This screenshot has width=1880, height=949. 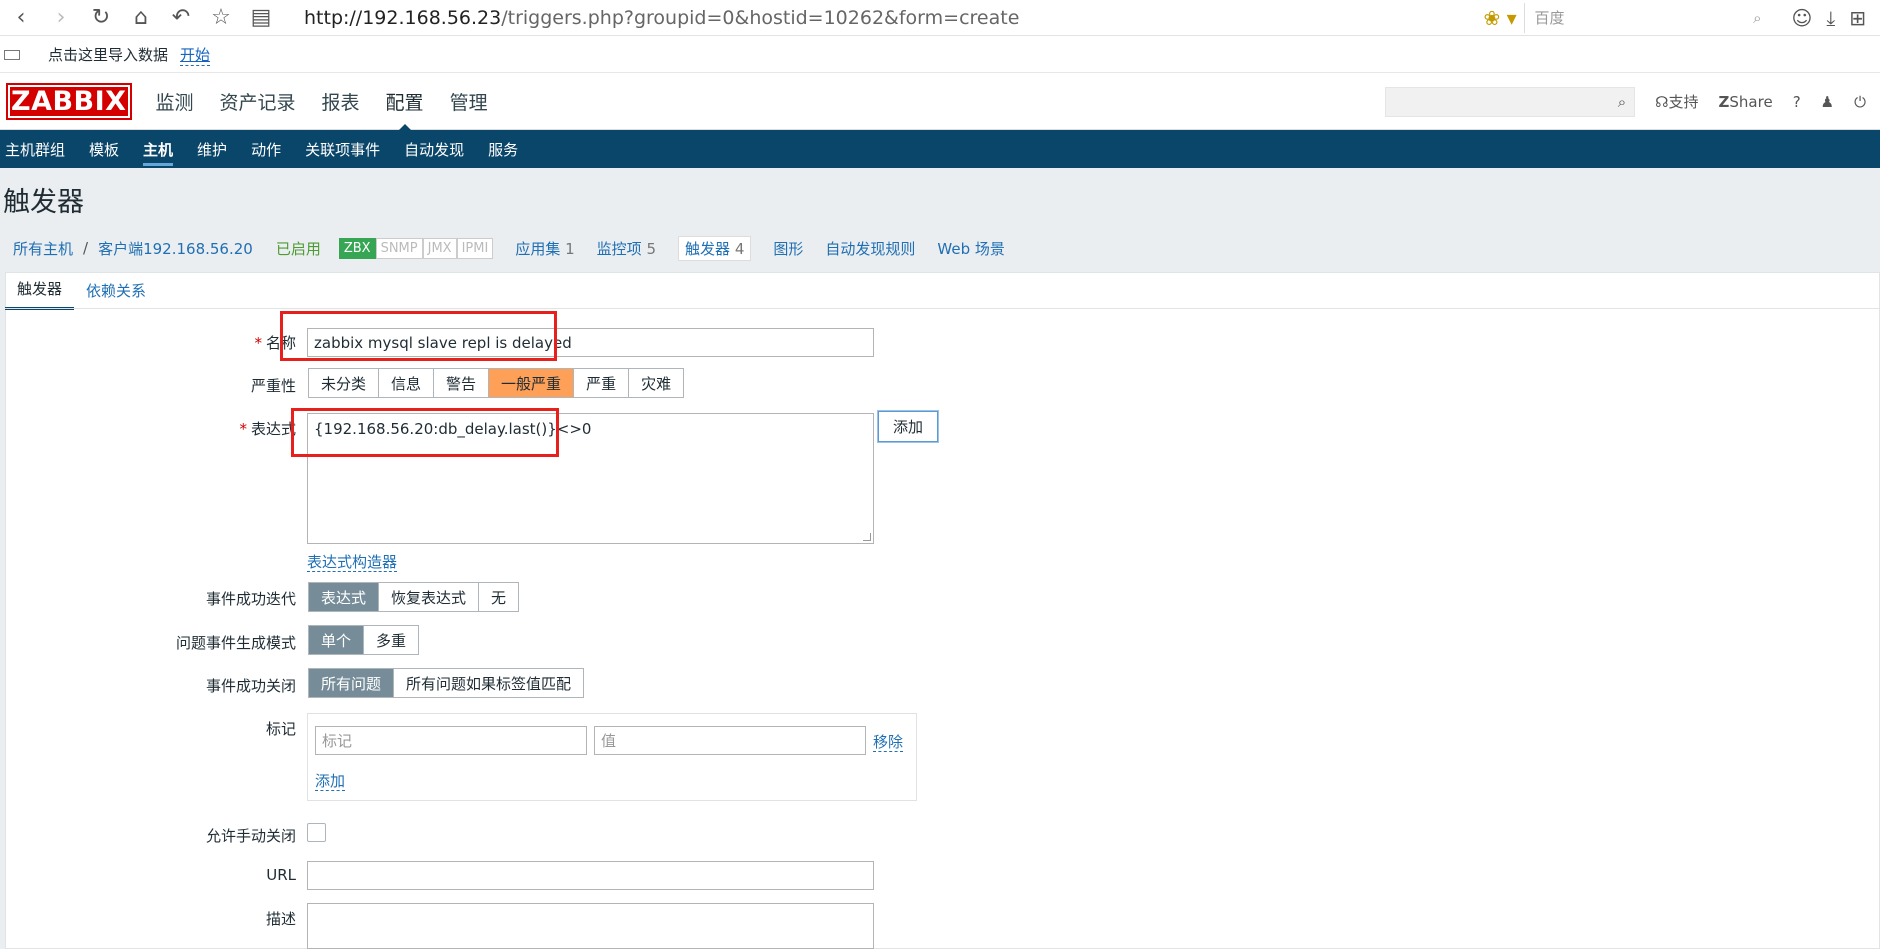 I want to click on expression-builder-link: 表达式构造器, so click(x=352, y=562).